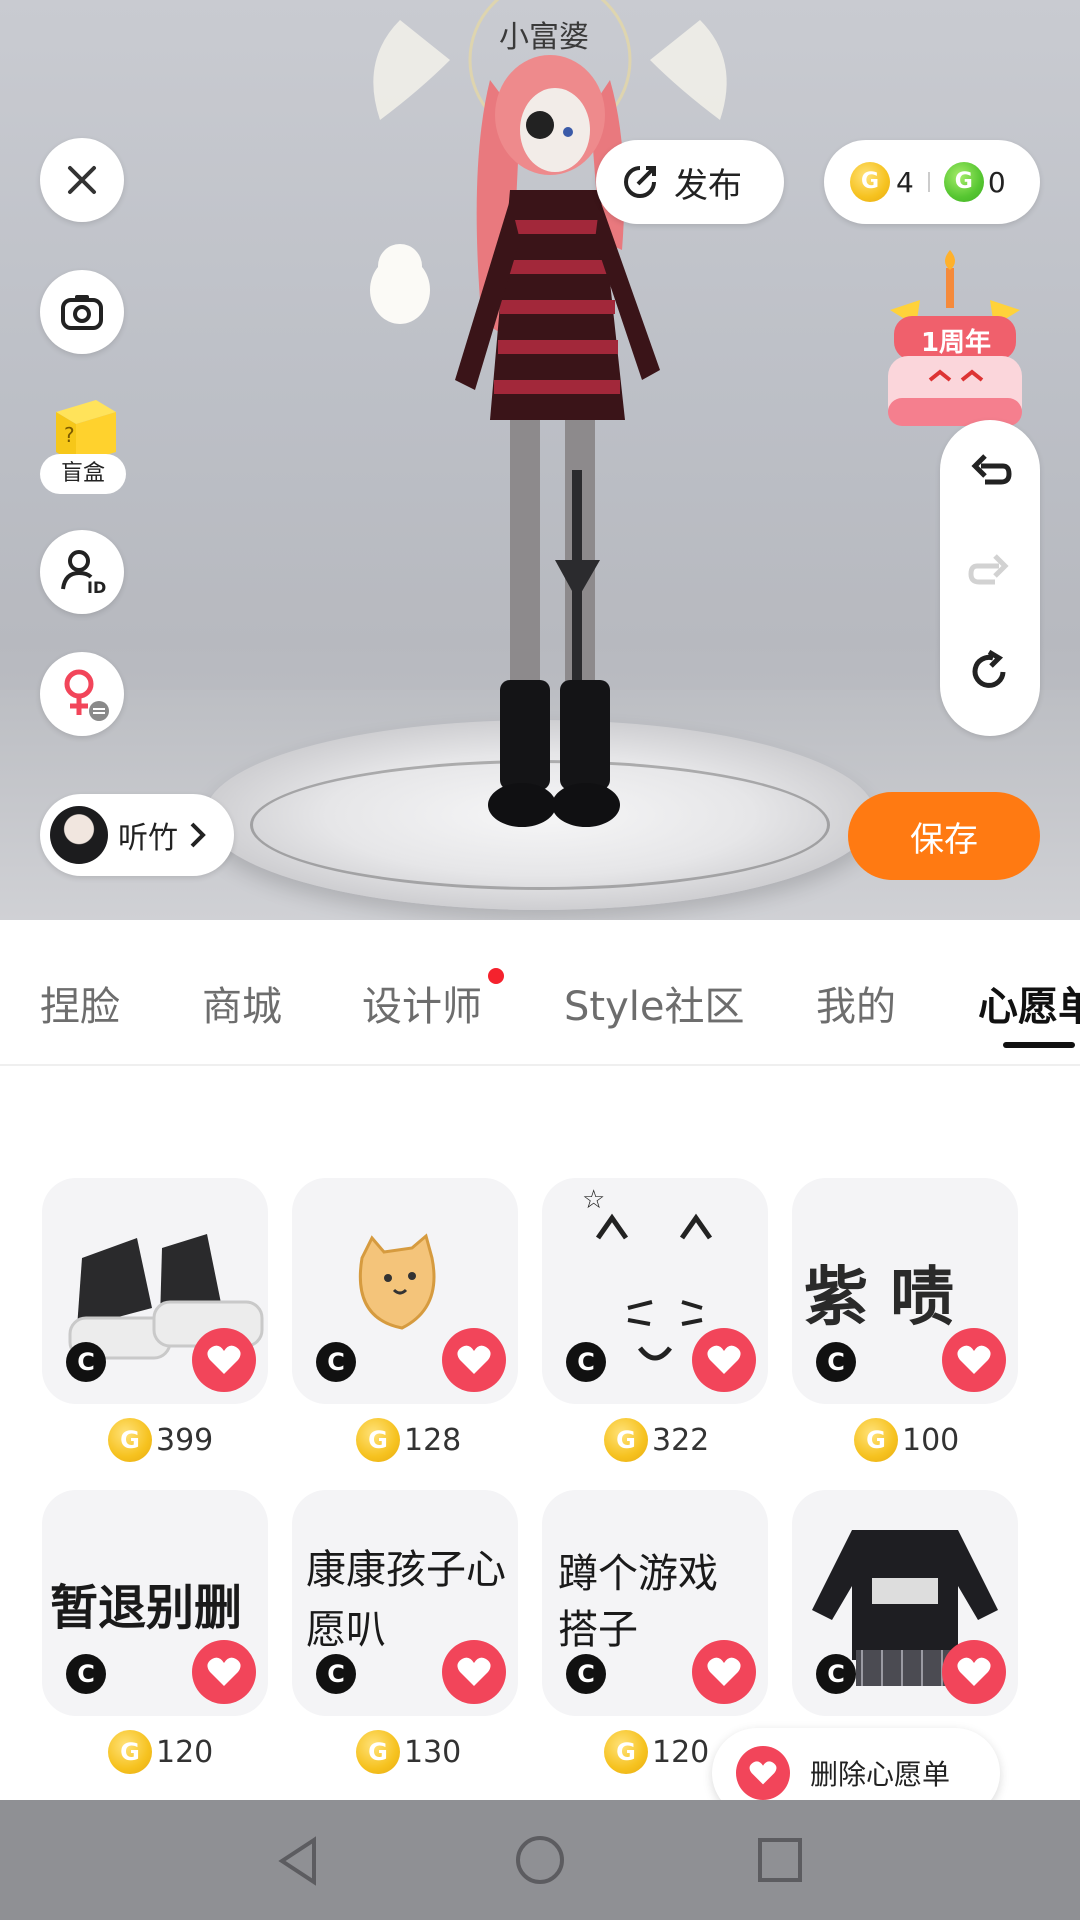  Describe the element at coordinates (928, 182) in the screenshot. I see `currency-divider` at that location.